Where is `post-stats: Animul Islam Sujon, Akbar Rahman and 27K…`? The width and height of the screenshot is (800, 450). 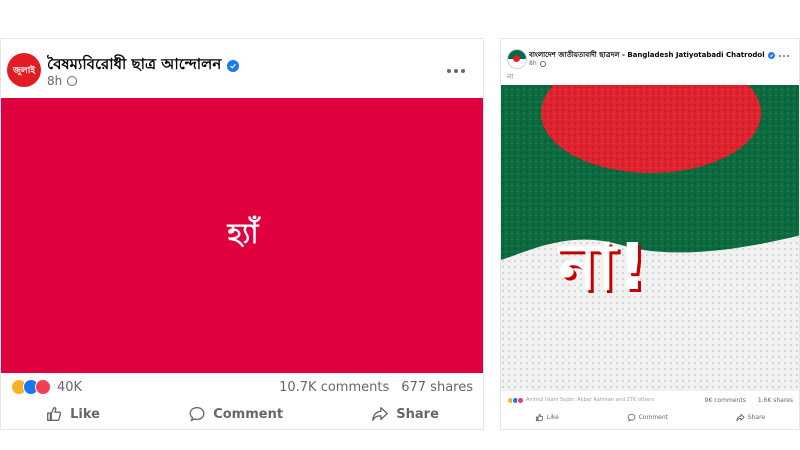
post-stats: Animul Islam Sujon, Akbar Rahman and 27K… is located at coordinates (650, 400).